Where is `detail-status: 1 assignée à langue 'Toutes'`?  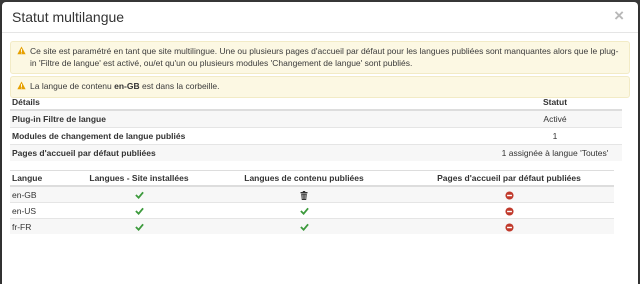
detail-status: 1 assignée à langue 'Toutes' is located at coordinates (555, 152).